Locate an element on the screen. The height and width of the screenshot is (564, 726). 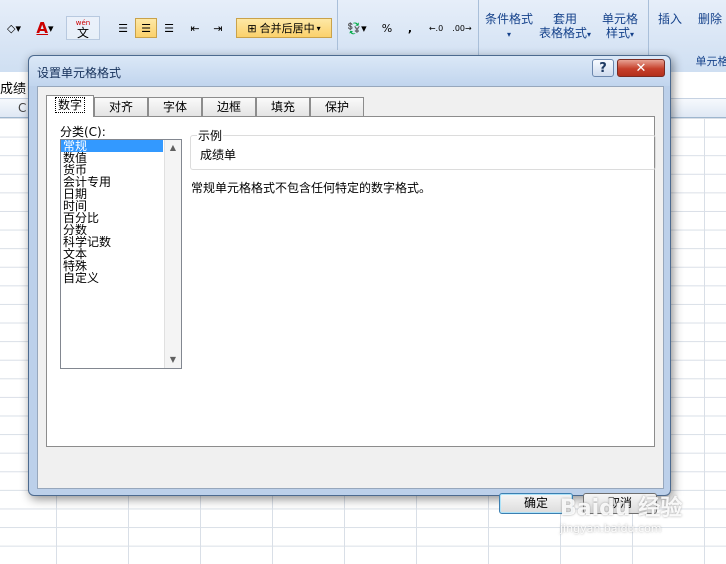
cells-group-label: 单元格 is located at coordinates (710, 61).